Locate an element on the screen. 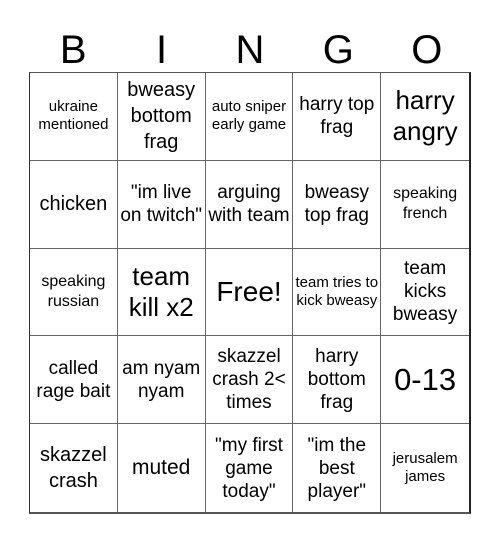 The width and height of the screenshot is (500, 544). bingo-cell: bweasy top frag is located at coordinates (337, 204).